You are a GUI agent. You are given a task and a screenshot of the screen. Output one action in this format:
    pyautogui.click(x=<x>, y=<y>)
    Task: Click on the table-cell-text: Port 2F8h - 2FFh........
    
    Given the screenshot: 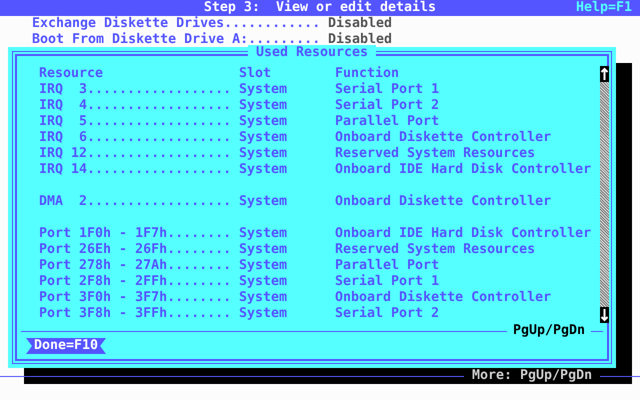 What is the action you would take?
    pyautogui.click(x=135, y=282)
    